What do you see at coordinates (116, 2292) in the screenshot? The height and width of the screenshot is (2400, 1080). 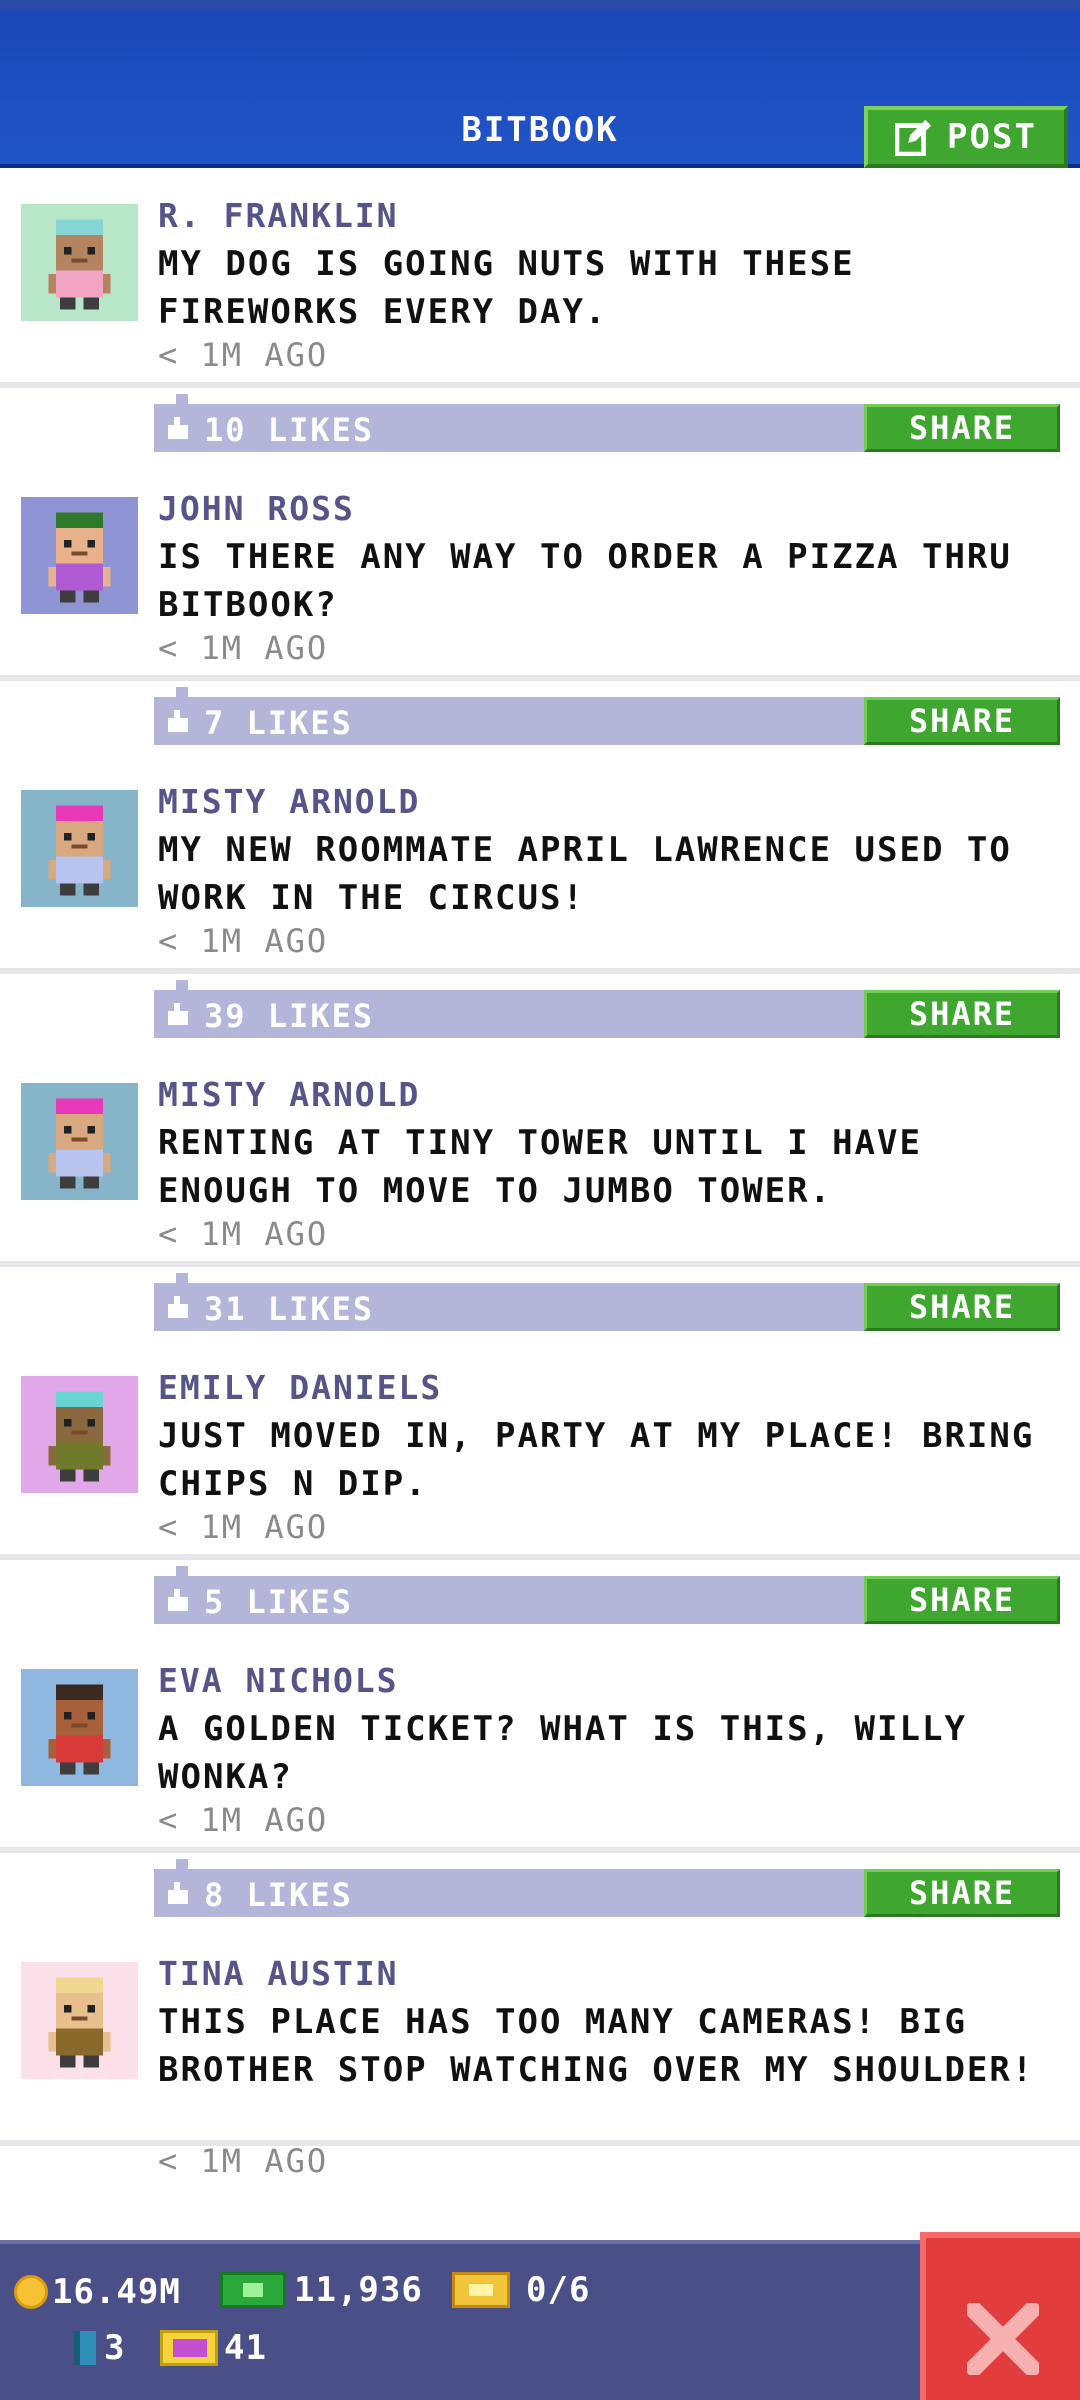 I see `coins-value: 16.49M` at bounding box center [116, 2292].